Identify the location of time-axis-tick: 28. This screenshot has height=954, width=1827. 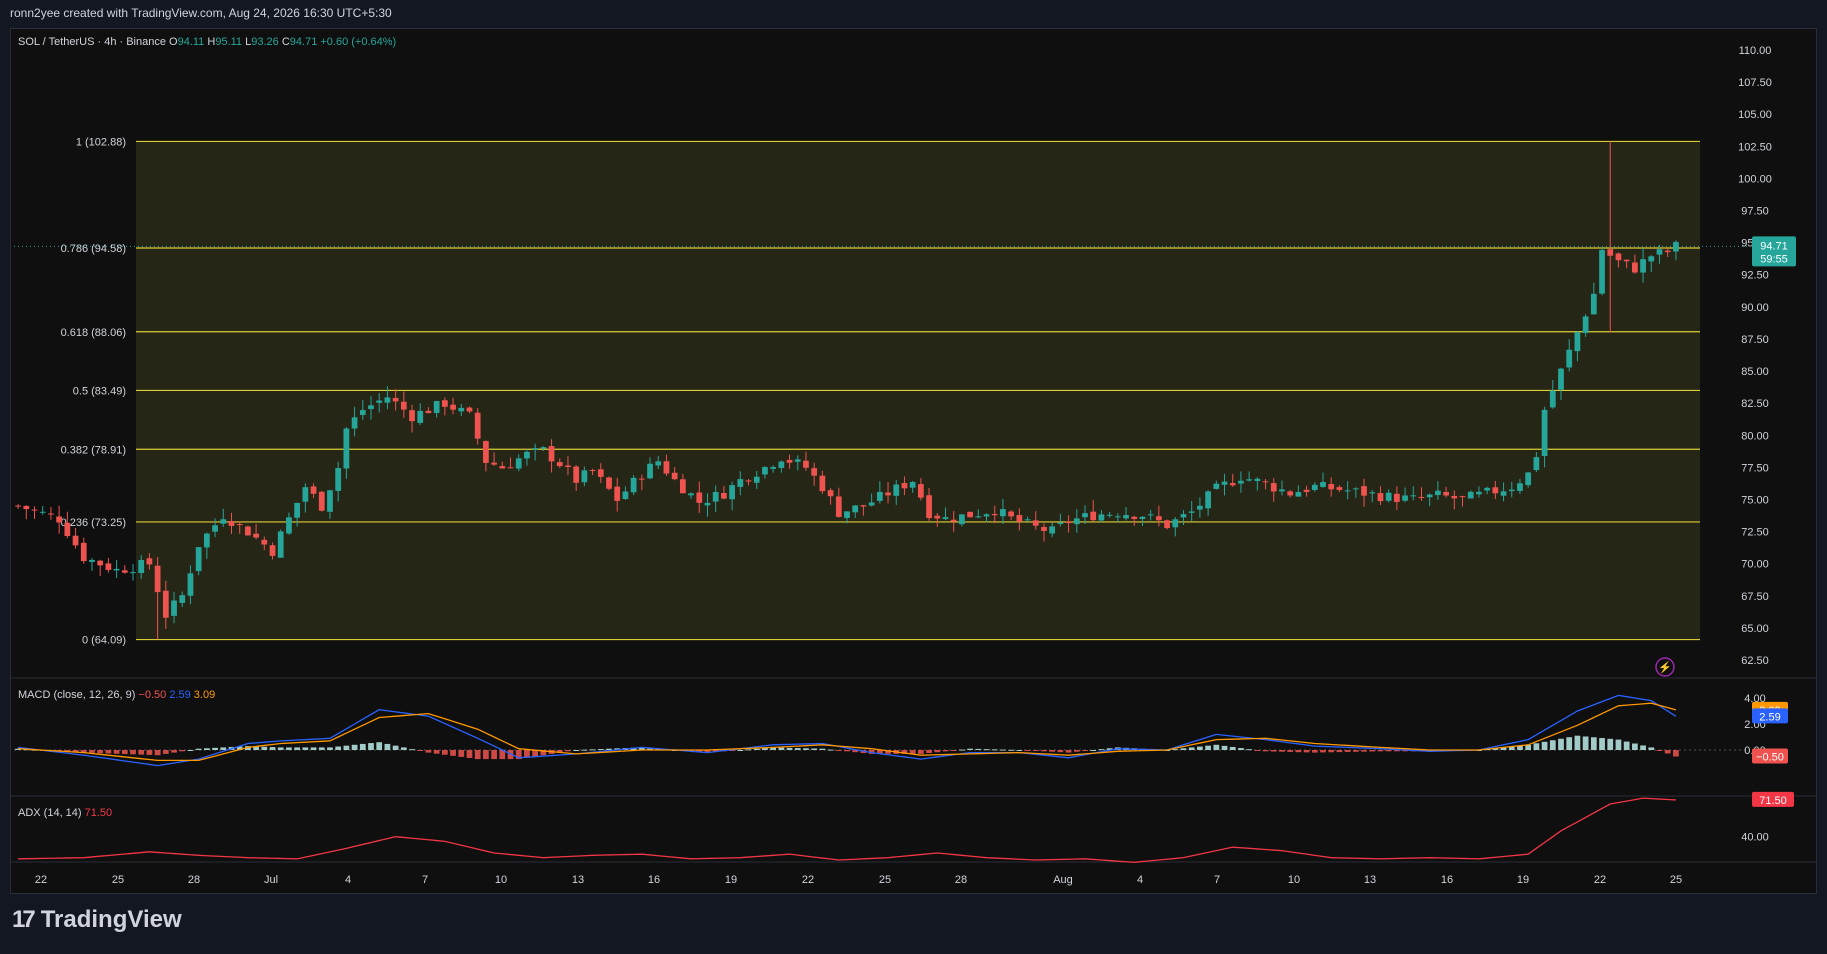
(194, 880).